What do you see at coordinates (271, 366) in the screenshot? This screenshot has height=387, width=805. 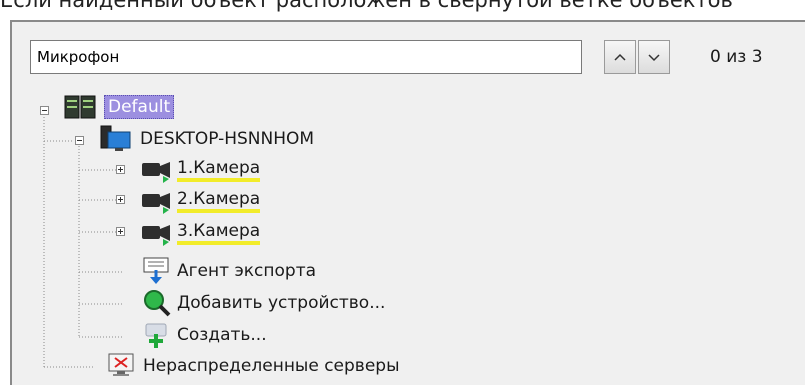 I see `tree-node-unassigned-servers: Нераспределенные серверы` at bounding box center [271, 366].